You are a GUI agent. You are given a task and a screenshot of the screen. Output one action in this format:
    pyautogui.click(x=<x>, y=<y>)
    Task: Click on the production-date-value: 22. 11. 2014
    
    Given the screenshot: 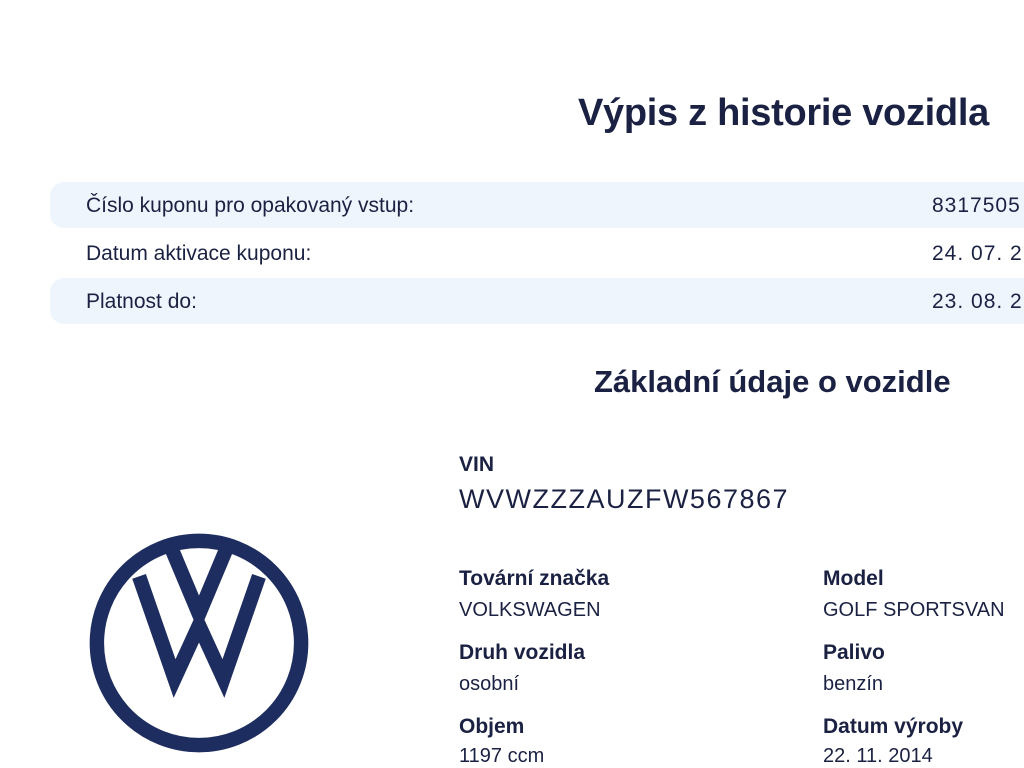 What is the action you would take?
    pyautogui.click(x=878, y=756)
    